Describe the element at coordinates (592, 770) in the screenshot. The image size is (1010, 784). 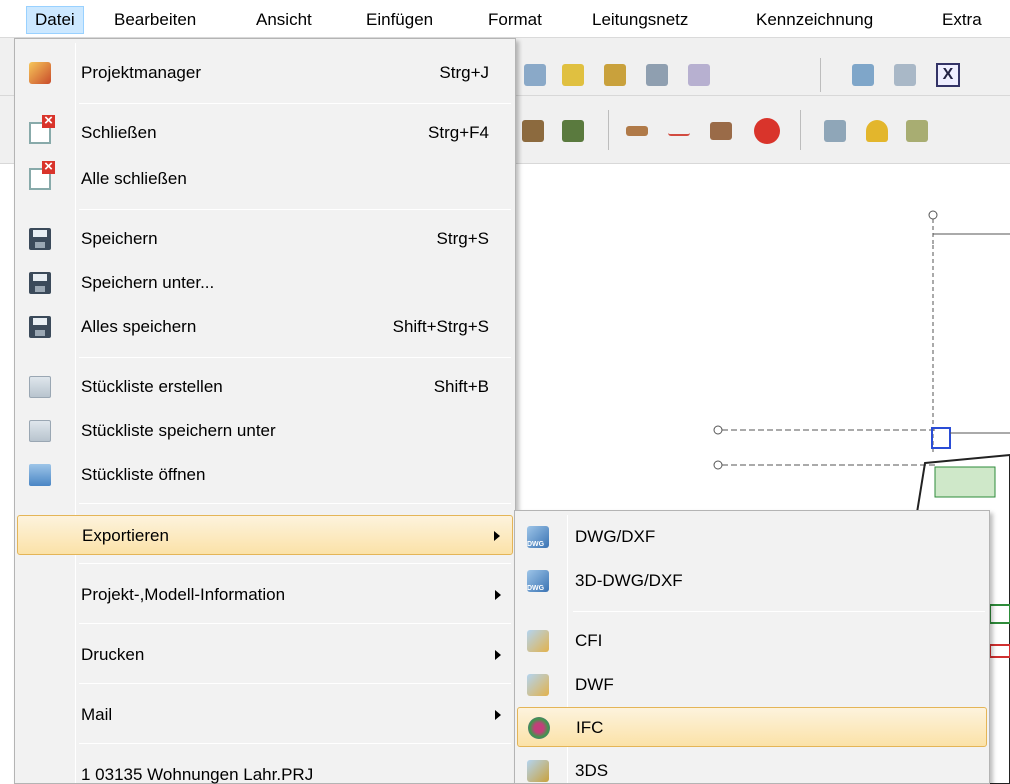
I see `submenu-item-label: 3DS` at that location.